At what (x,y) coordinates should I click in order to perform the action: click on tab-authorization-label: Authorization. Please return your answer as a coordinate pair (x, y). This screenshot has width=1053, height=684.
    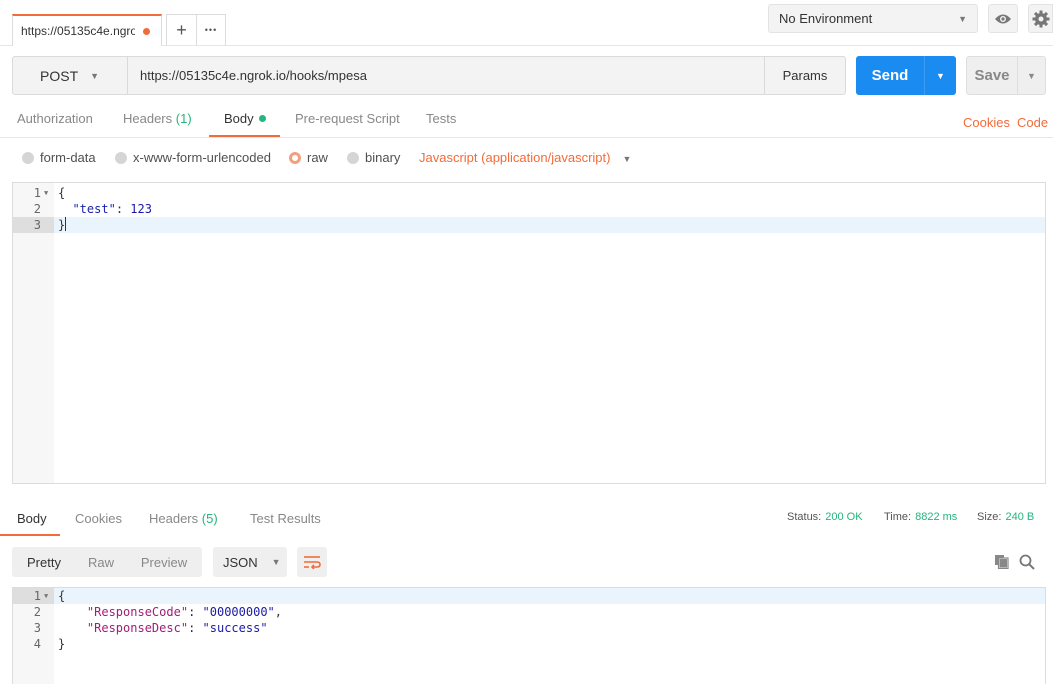
    Looking at the image, I should click on (55, 118).